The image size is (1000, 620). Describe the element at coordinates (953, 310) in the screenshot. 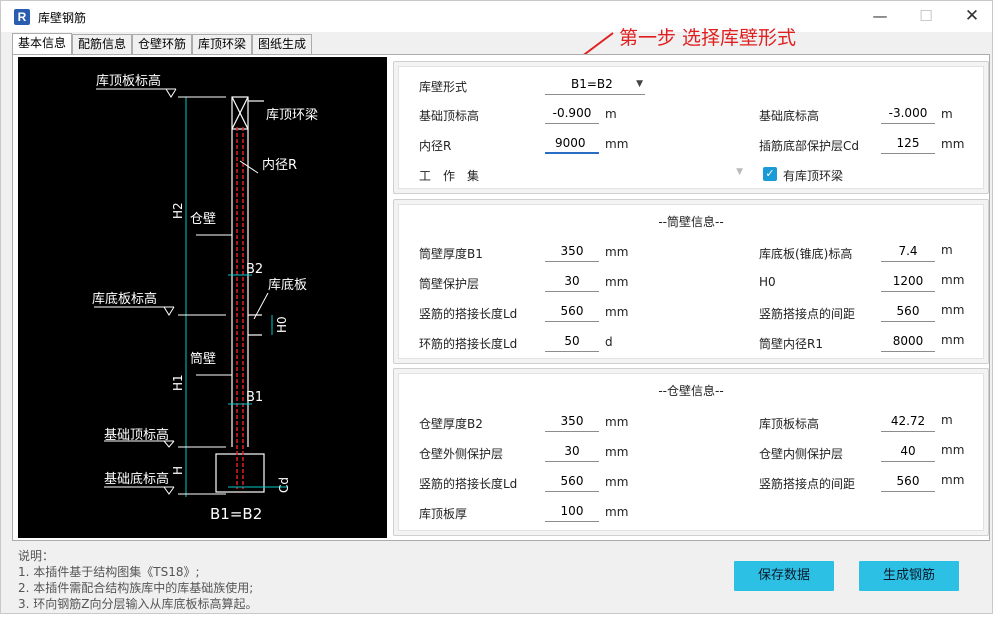

I see `tube-right-unit-2: mm` at that location.